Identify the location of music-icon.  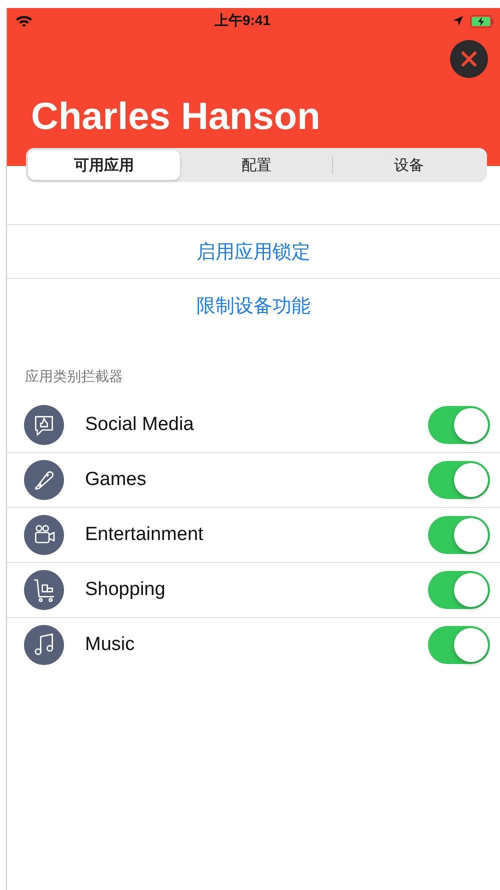
(44, 645).